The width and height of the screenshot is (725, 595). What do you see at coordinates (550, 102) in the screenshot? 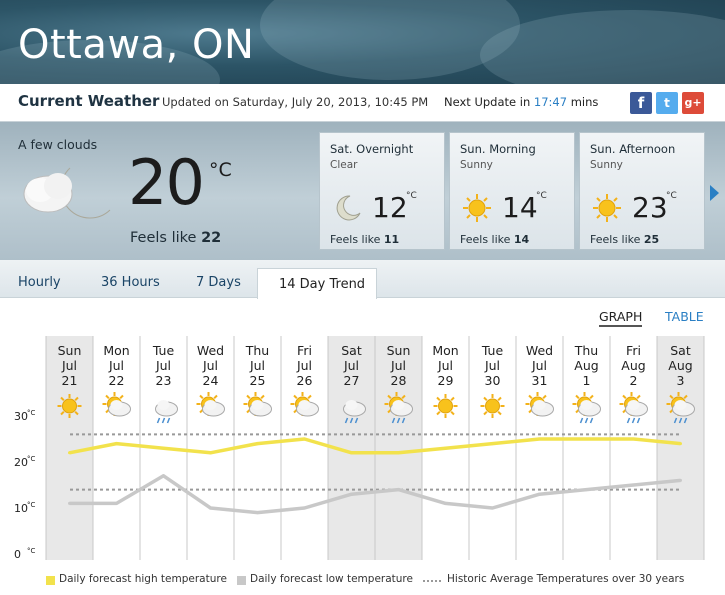
I see `next-update-value: 17:47` at bounding box center [550, 102].